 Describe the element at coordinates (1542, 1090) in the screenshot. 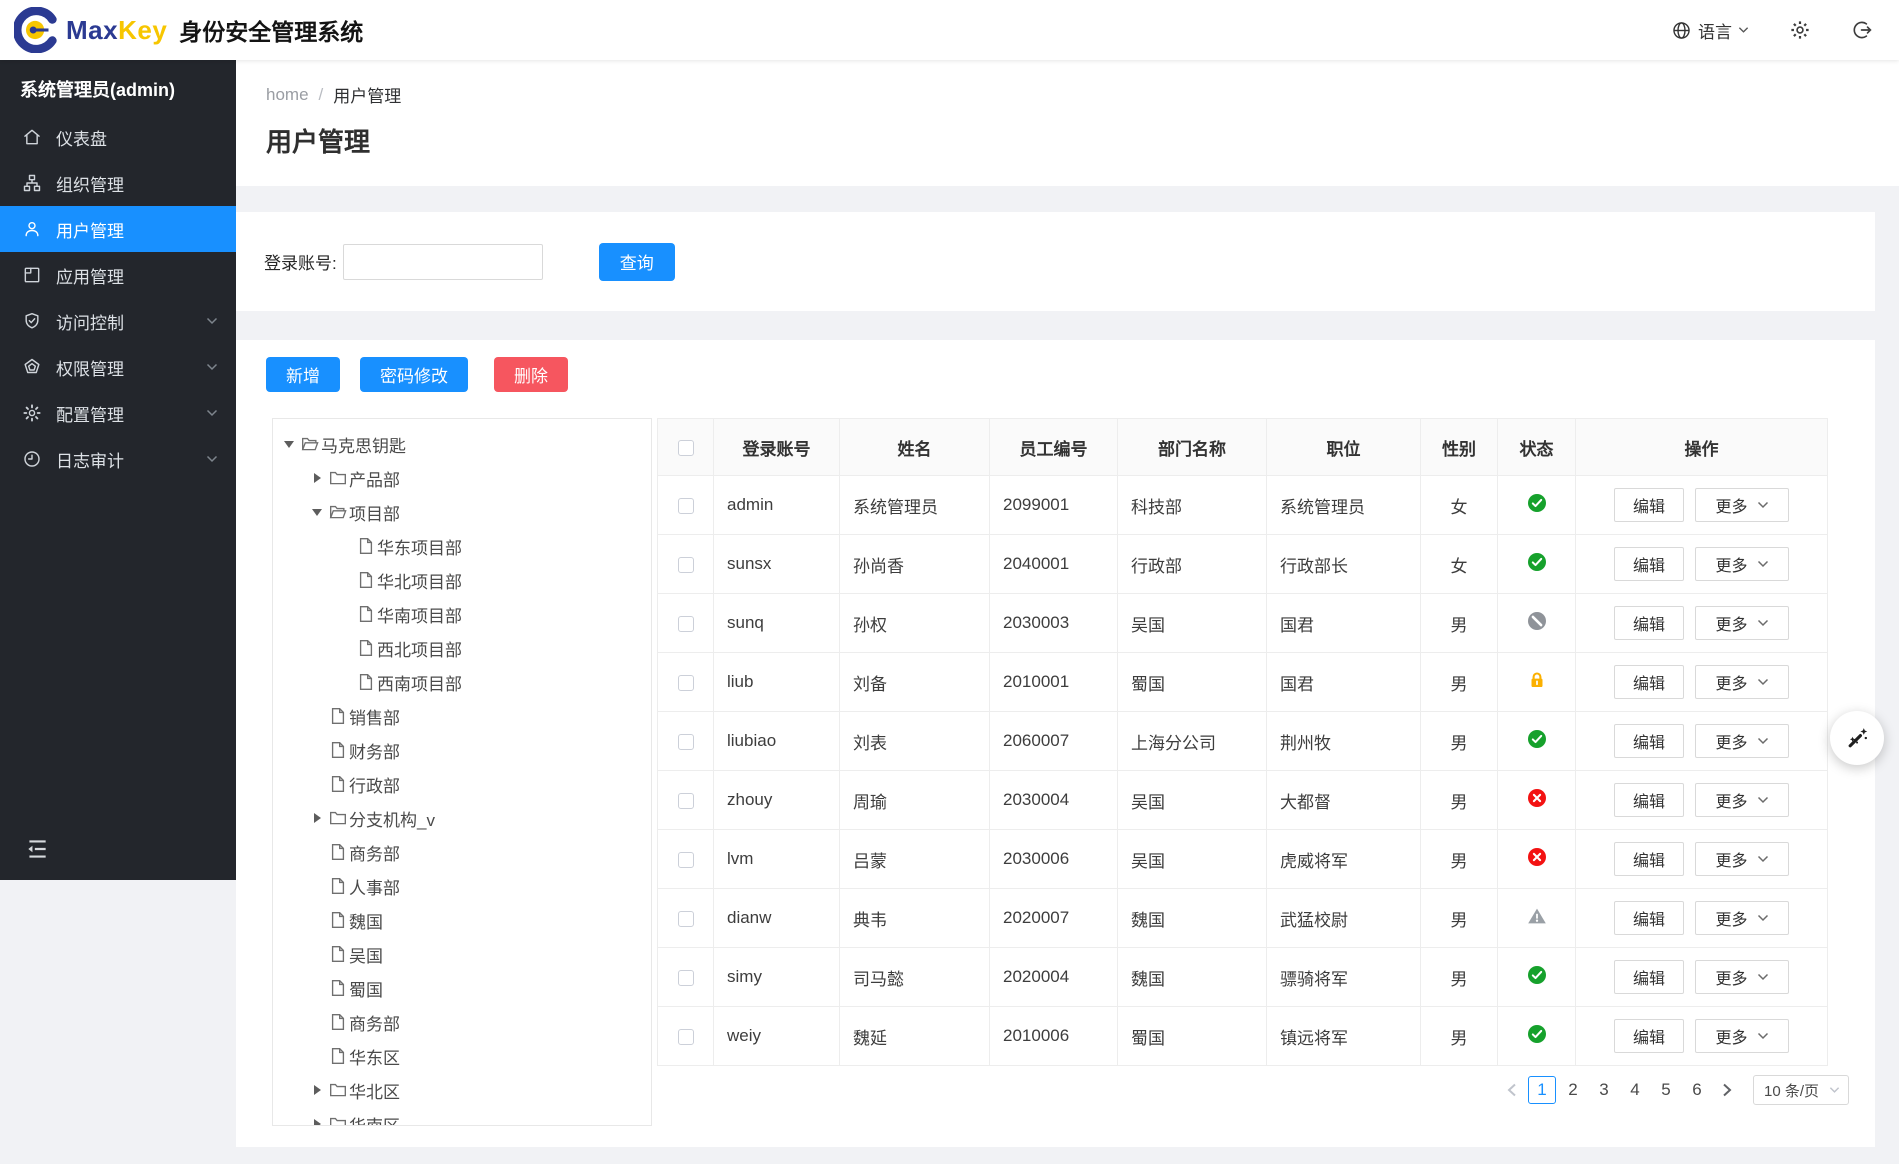

I see `page-1-button: 1` at that location.